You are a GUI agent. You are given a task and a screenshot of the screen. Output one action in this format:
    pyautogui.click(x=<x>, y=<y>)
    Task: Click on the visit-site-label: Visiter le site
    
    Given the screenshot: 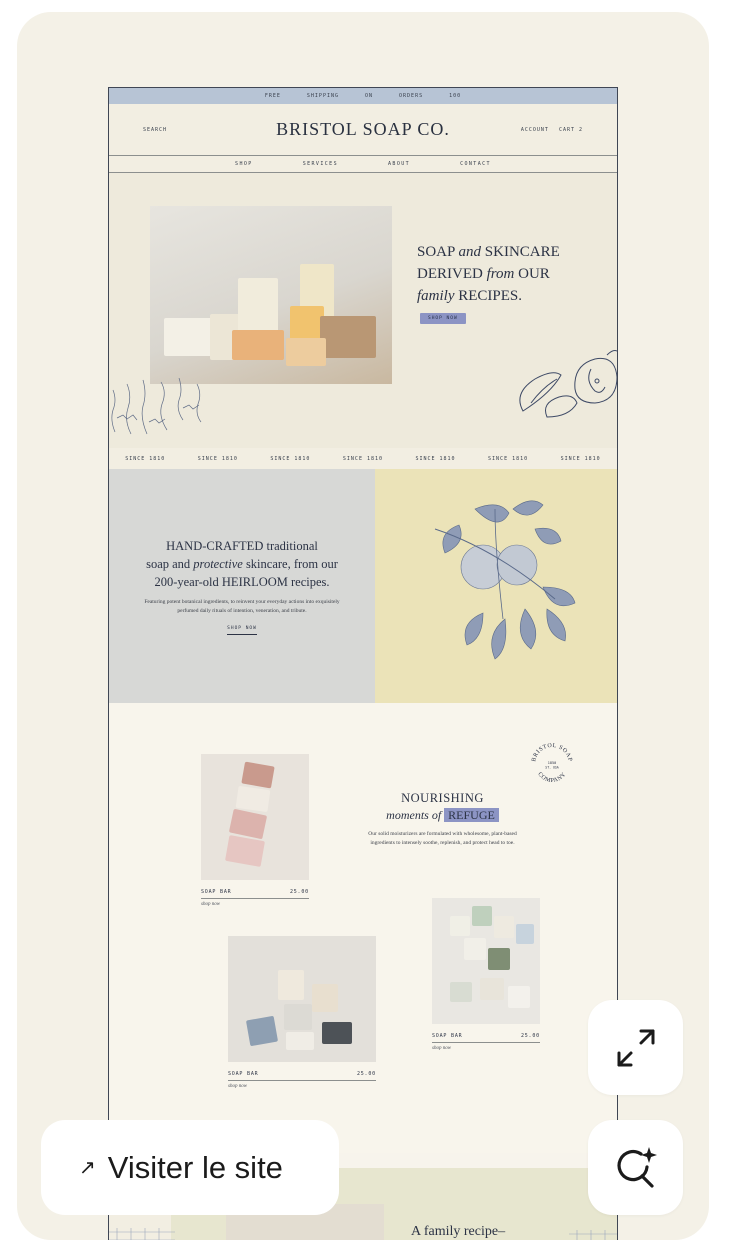 What is the action you would take?
    pyautogui.click(x=195, y=1167)
    